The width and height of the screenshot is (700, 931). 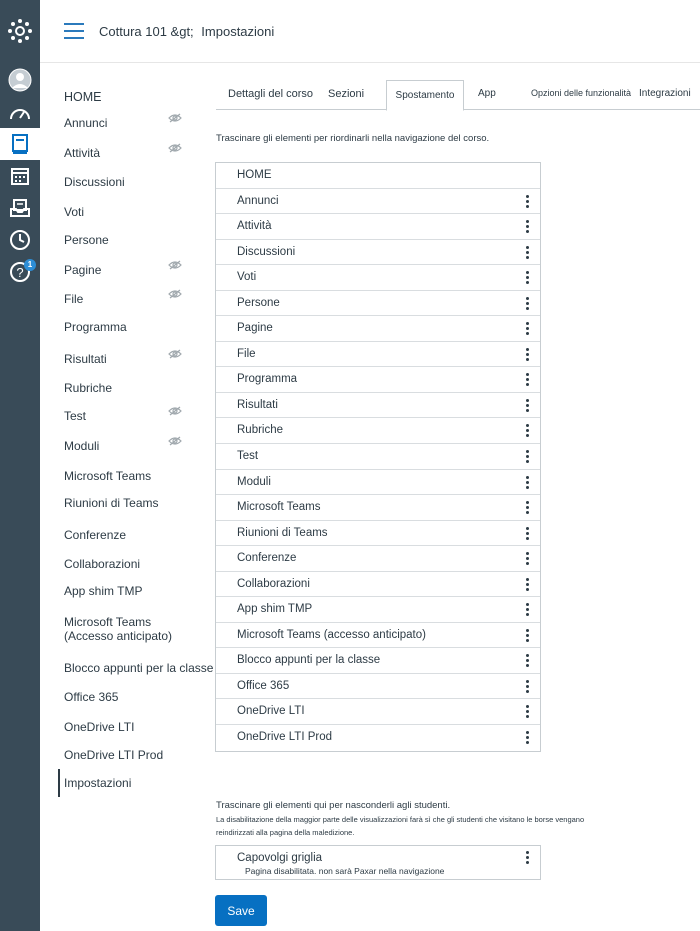 I want to click on nav-list-row: Riunioni di Teams, so click(x=378, y=534).